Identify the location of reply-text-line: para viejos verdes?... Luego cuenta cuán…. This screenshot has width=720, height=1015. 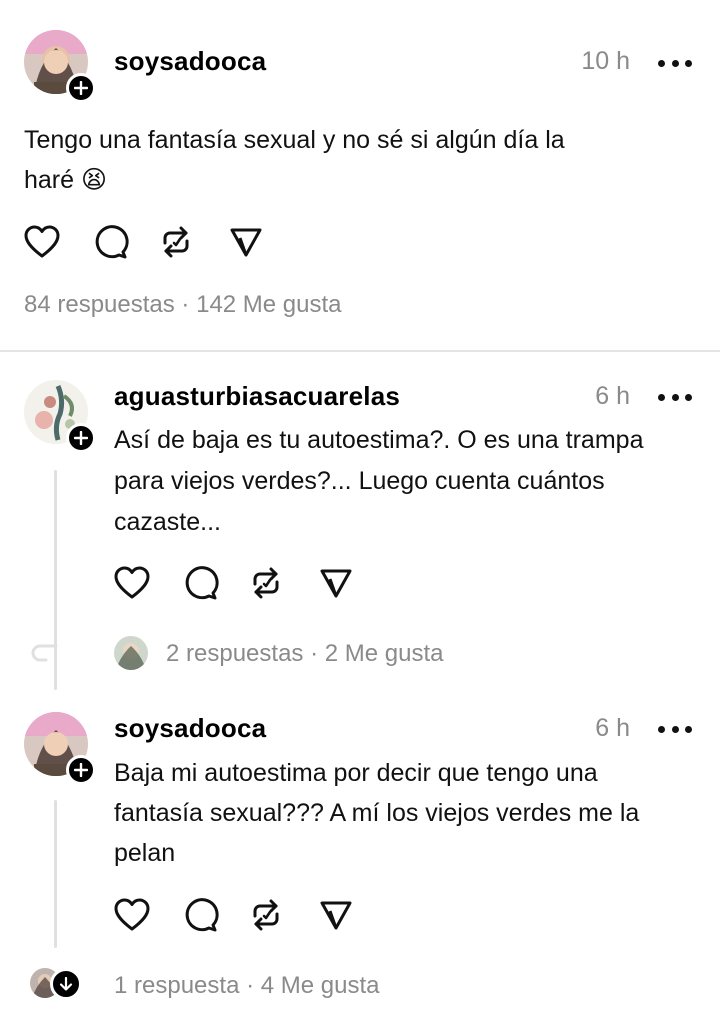
(359, 481).